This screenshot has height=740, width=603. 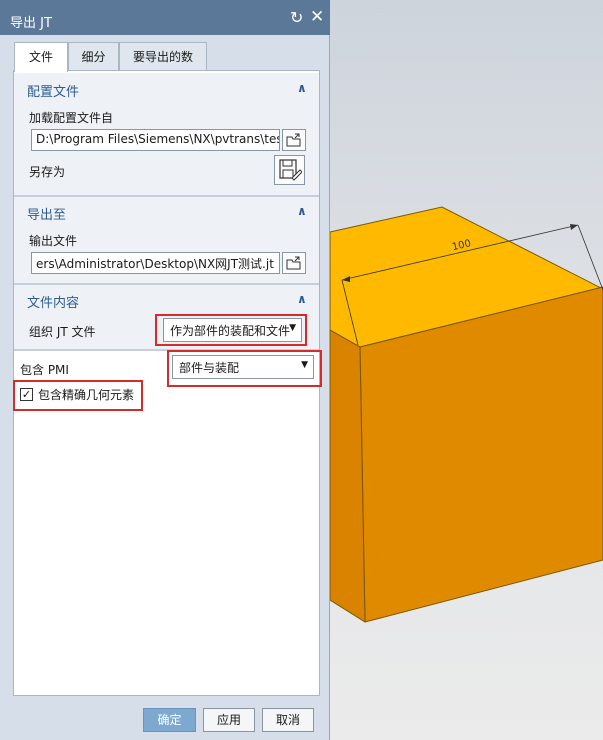 I want to click on tab-data-to-export: 要导出的数据, so click(x=163, y=67).